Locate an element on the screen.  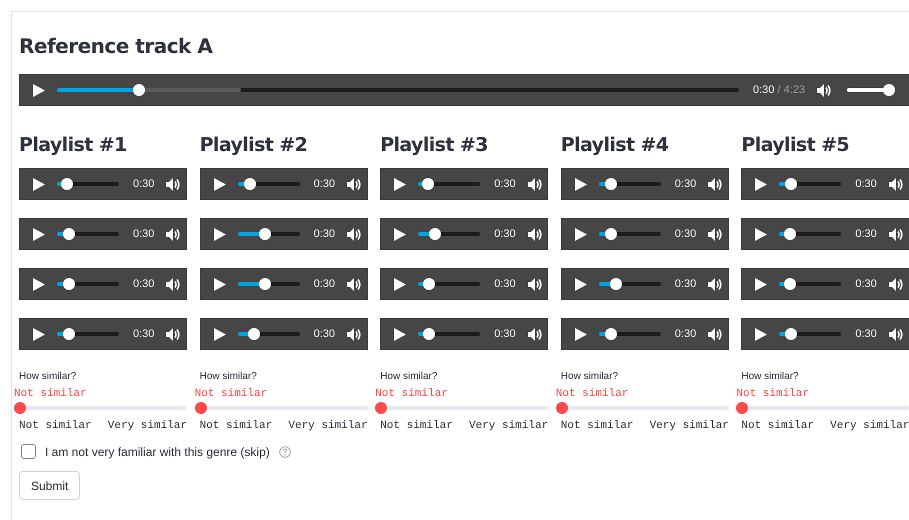
checkbox is located at coordinates (28, 451).